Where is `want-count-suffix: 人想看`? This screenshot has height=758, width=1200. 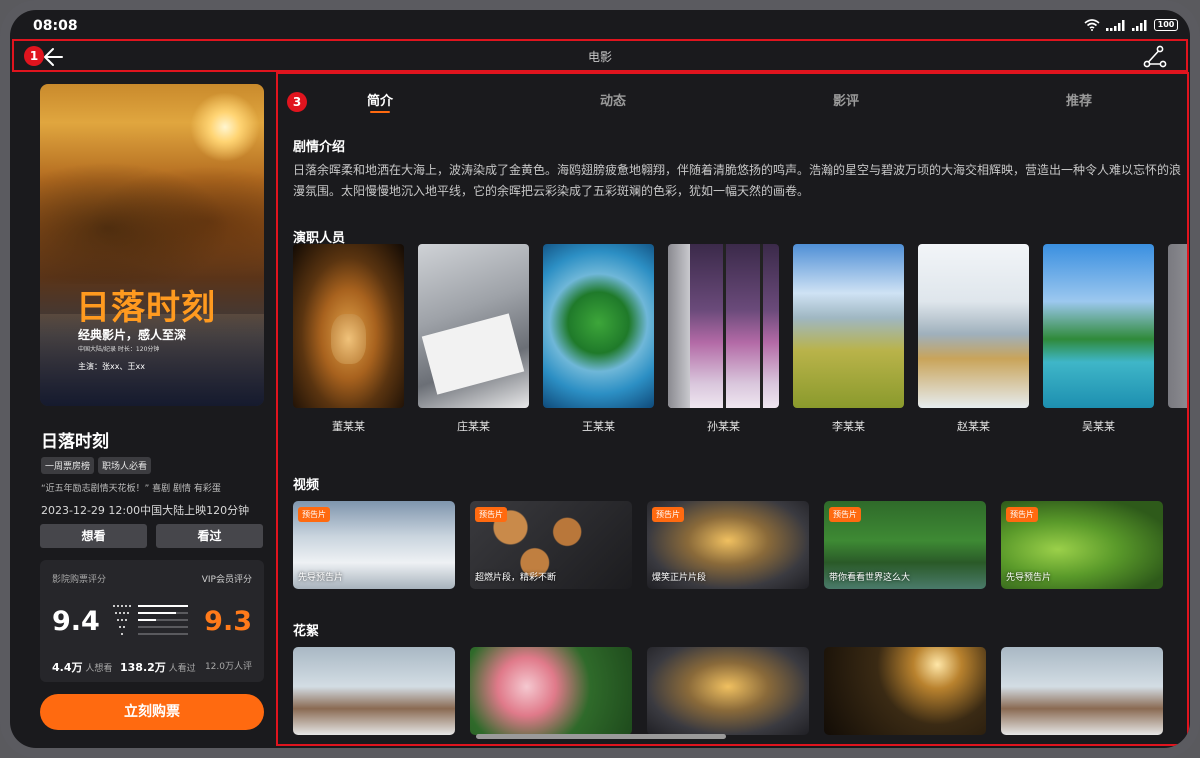
want-count-suffix: 人想看 is located at coordinates (99, 669).